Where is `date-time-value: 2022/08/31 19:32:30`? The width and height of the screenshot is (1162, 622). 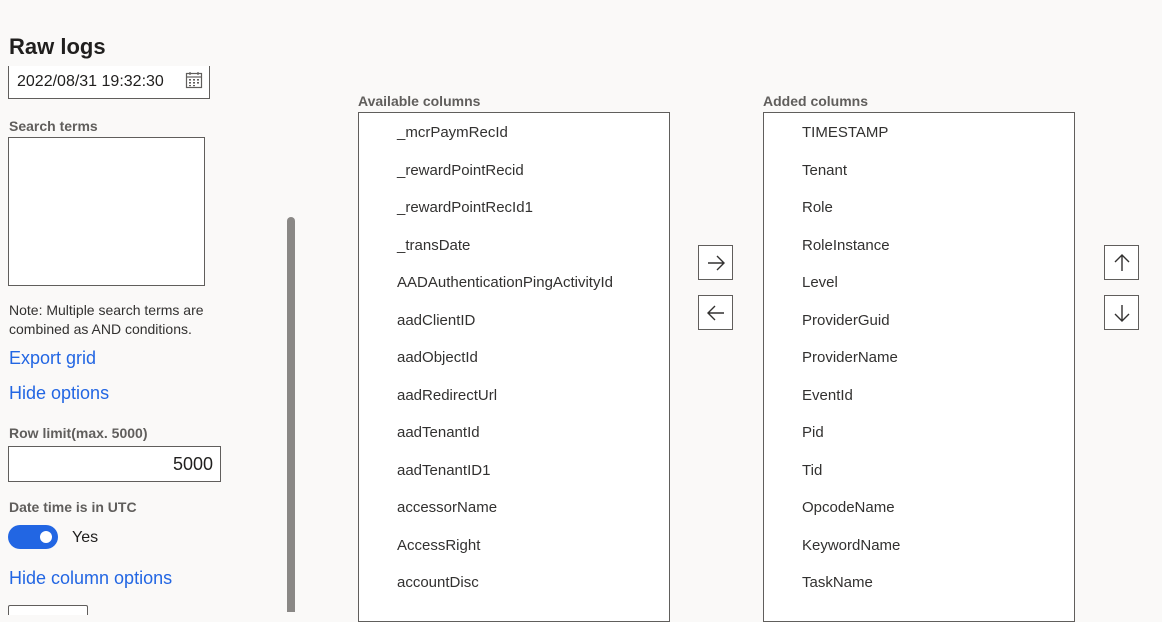 date-time-value: 2022/08/31 19:32:30 is located at coordinates (90, 81).